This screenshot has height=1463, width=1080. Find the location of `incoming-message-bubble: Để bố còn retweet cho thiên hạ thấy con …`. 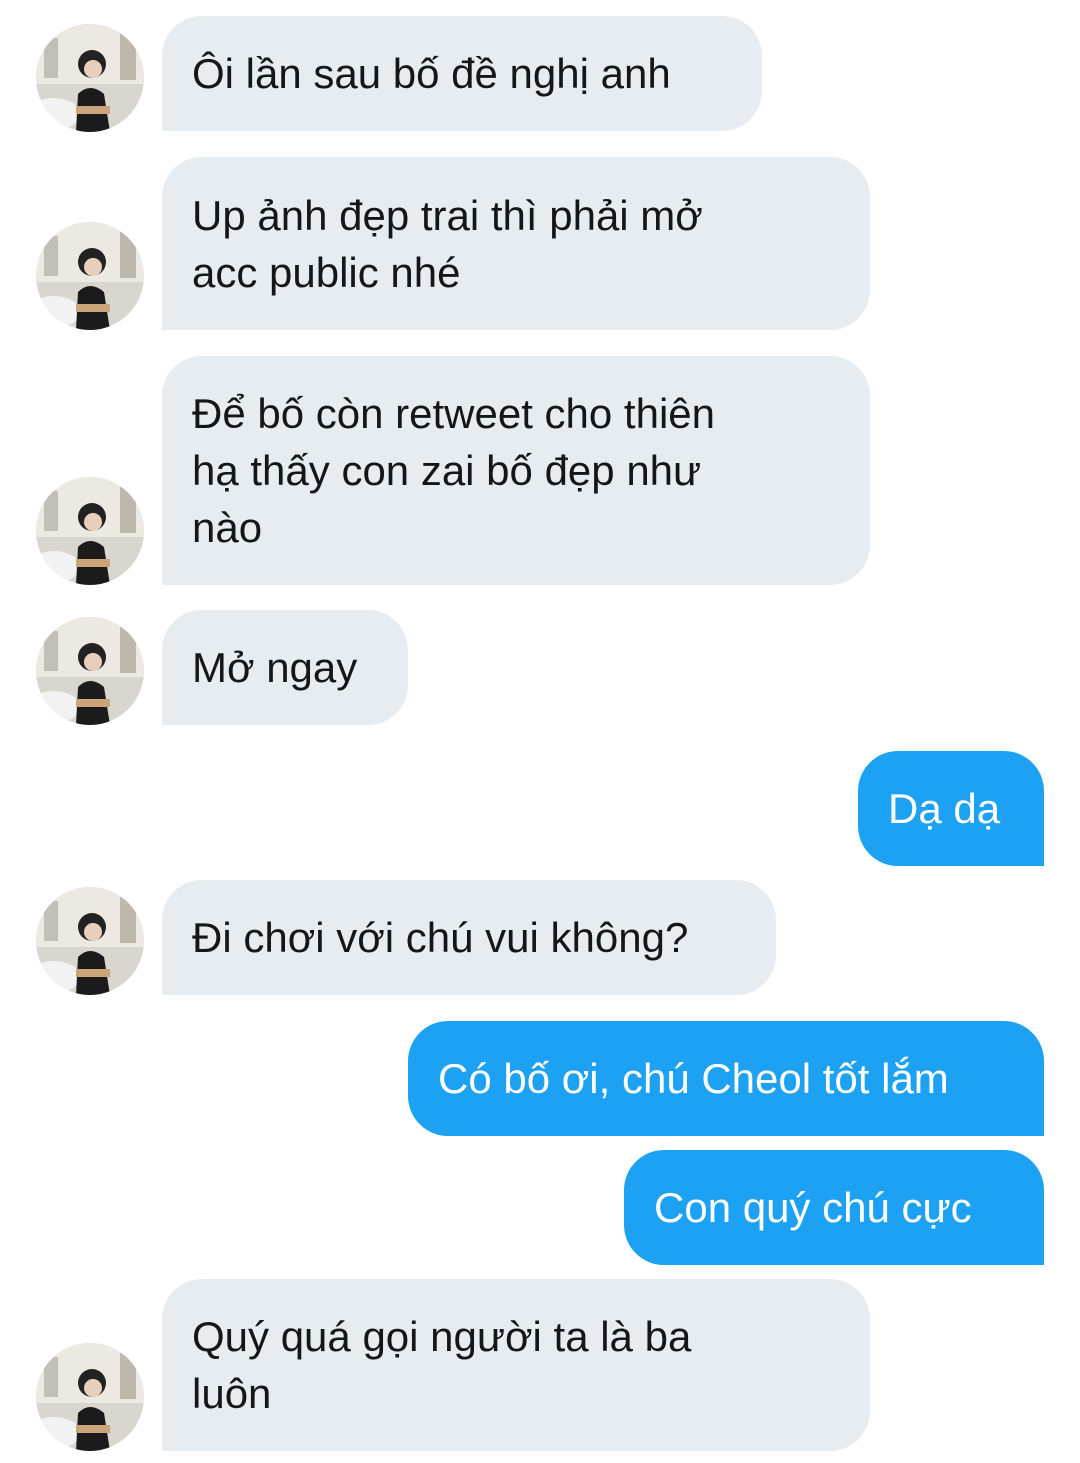

incoming-message-bubble: Để bố còn retweet cho thiên hạ thấy con … is located at coordinates (516, 470).